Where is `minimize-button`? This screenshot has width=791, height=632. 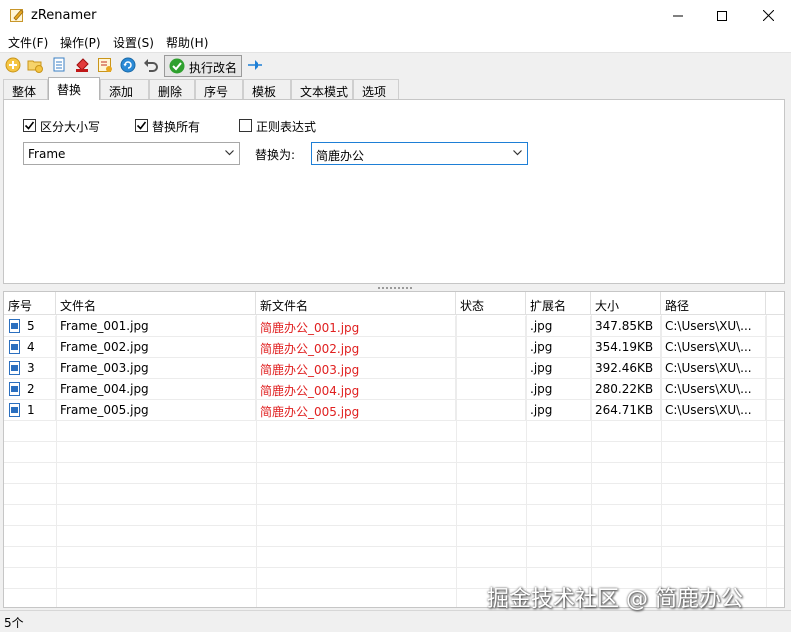 minimize-button is located at coordinates (678, 15).